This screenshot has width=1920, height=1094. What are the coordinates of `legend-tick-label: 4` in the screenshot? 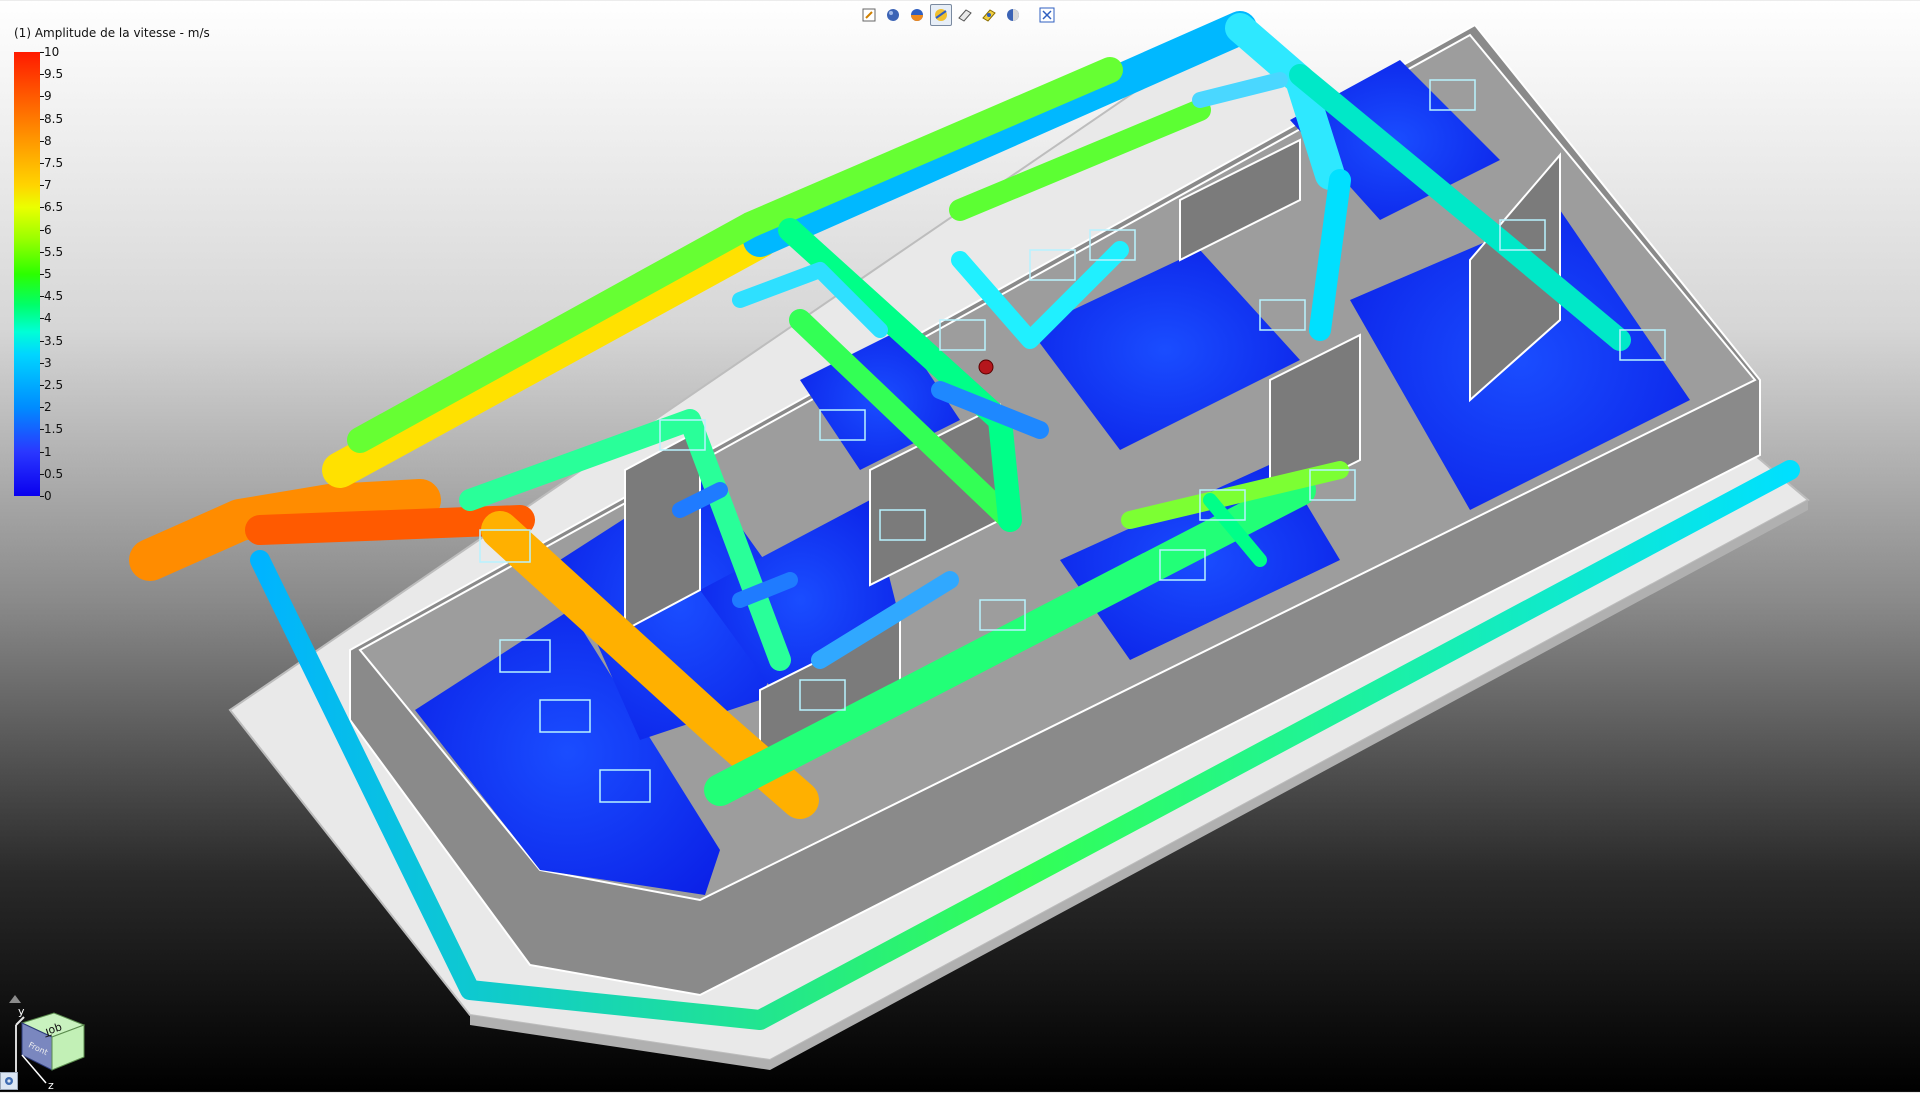 It's located at (46, 318).